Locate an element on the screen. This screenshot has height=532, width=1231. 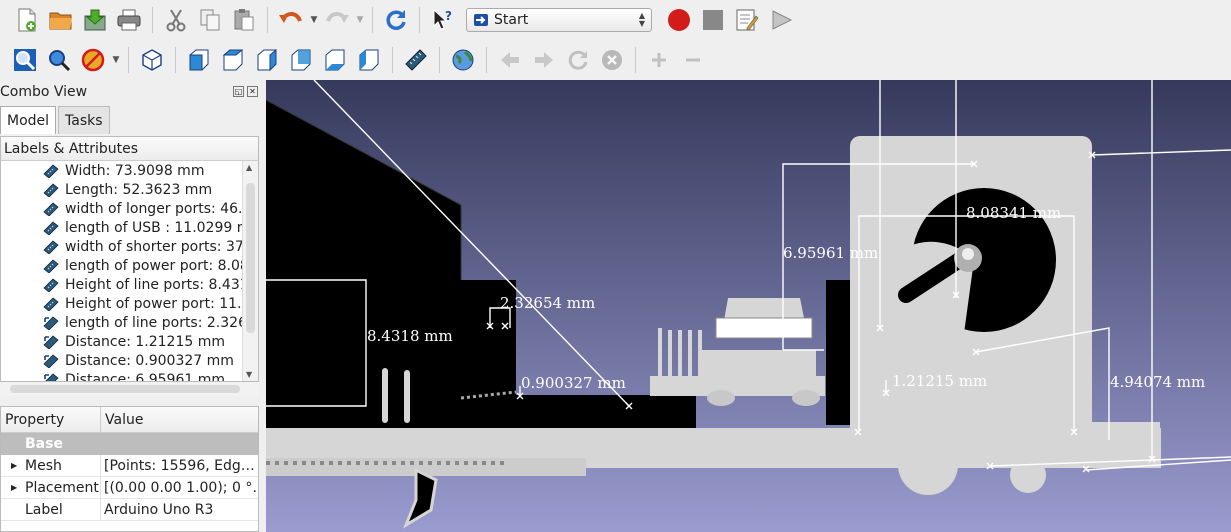
stop-macro-button is located at coordinates (713, 20).